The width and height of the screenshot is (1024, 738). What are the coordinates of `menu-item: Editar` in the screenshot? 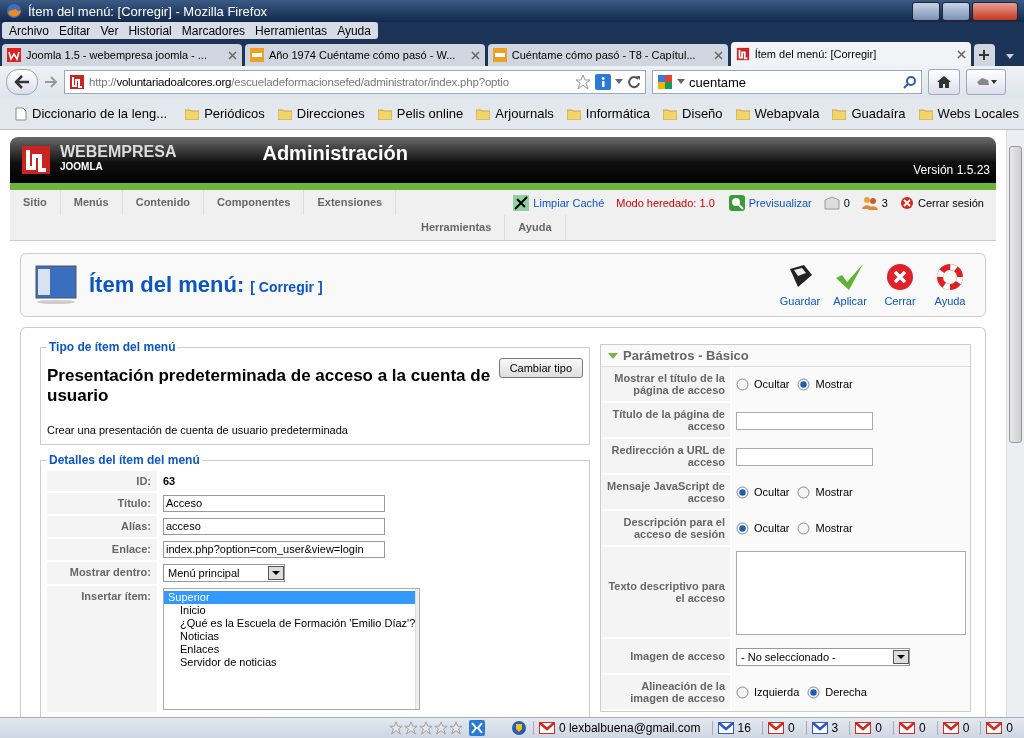 It's located at (75, 30).